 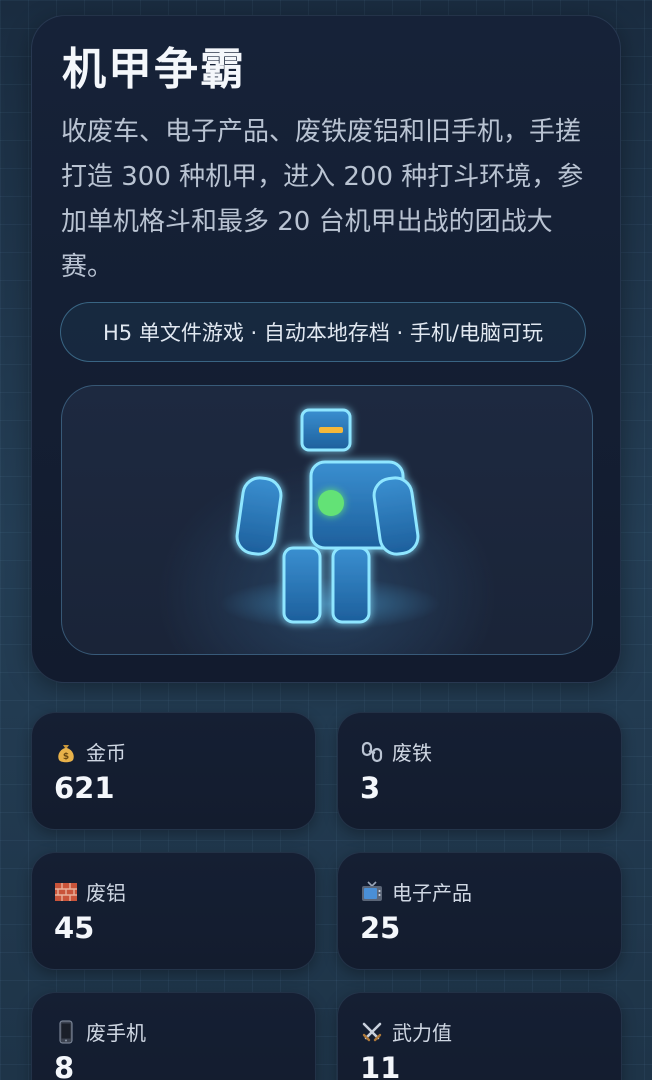 What do you see at coordinates (330, 604) in the screenshot?
I see `floor-glow` at bounding box center [330, 604].